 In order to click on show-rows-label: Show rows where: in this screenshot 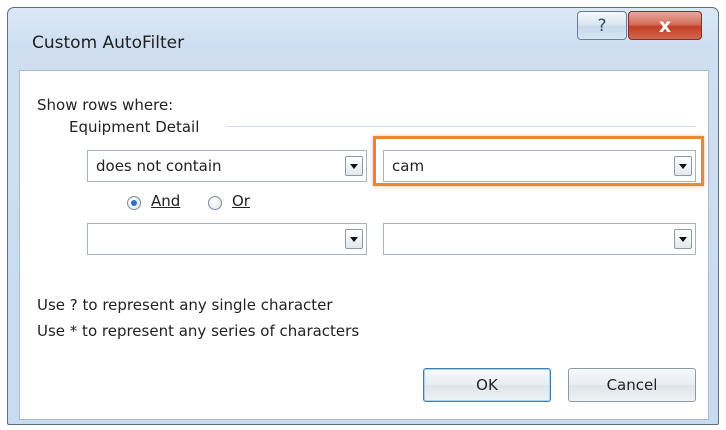, I will do `click(105, 105)`.